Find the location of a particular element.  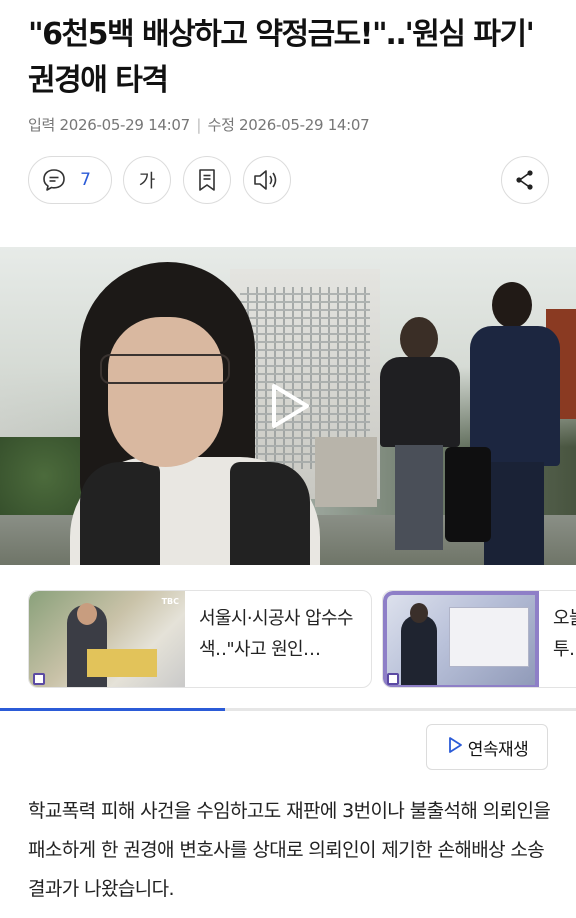

font-size-icon: 가 is located at coordinates (147, 181).